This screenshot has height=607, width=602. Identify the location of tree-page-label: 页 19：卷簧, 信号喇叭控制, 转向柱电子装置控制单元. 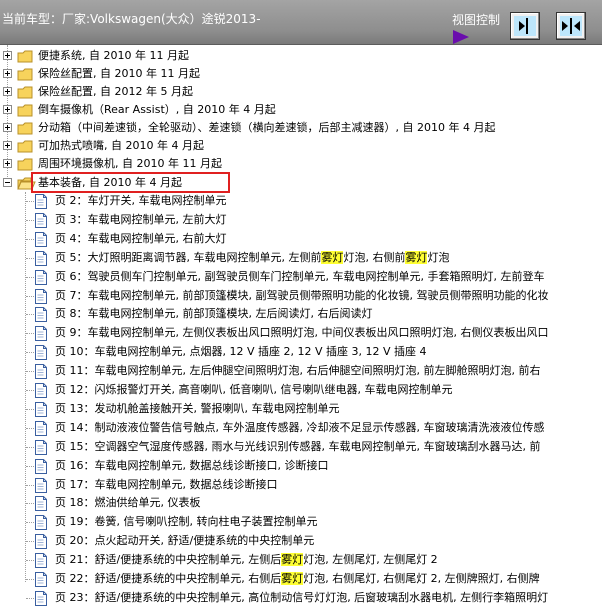
(186, 522).